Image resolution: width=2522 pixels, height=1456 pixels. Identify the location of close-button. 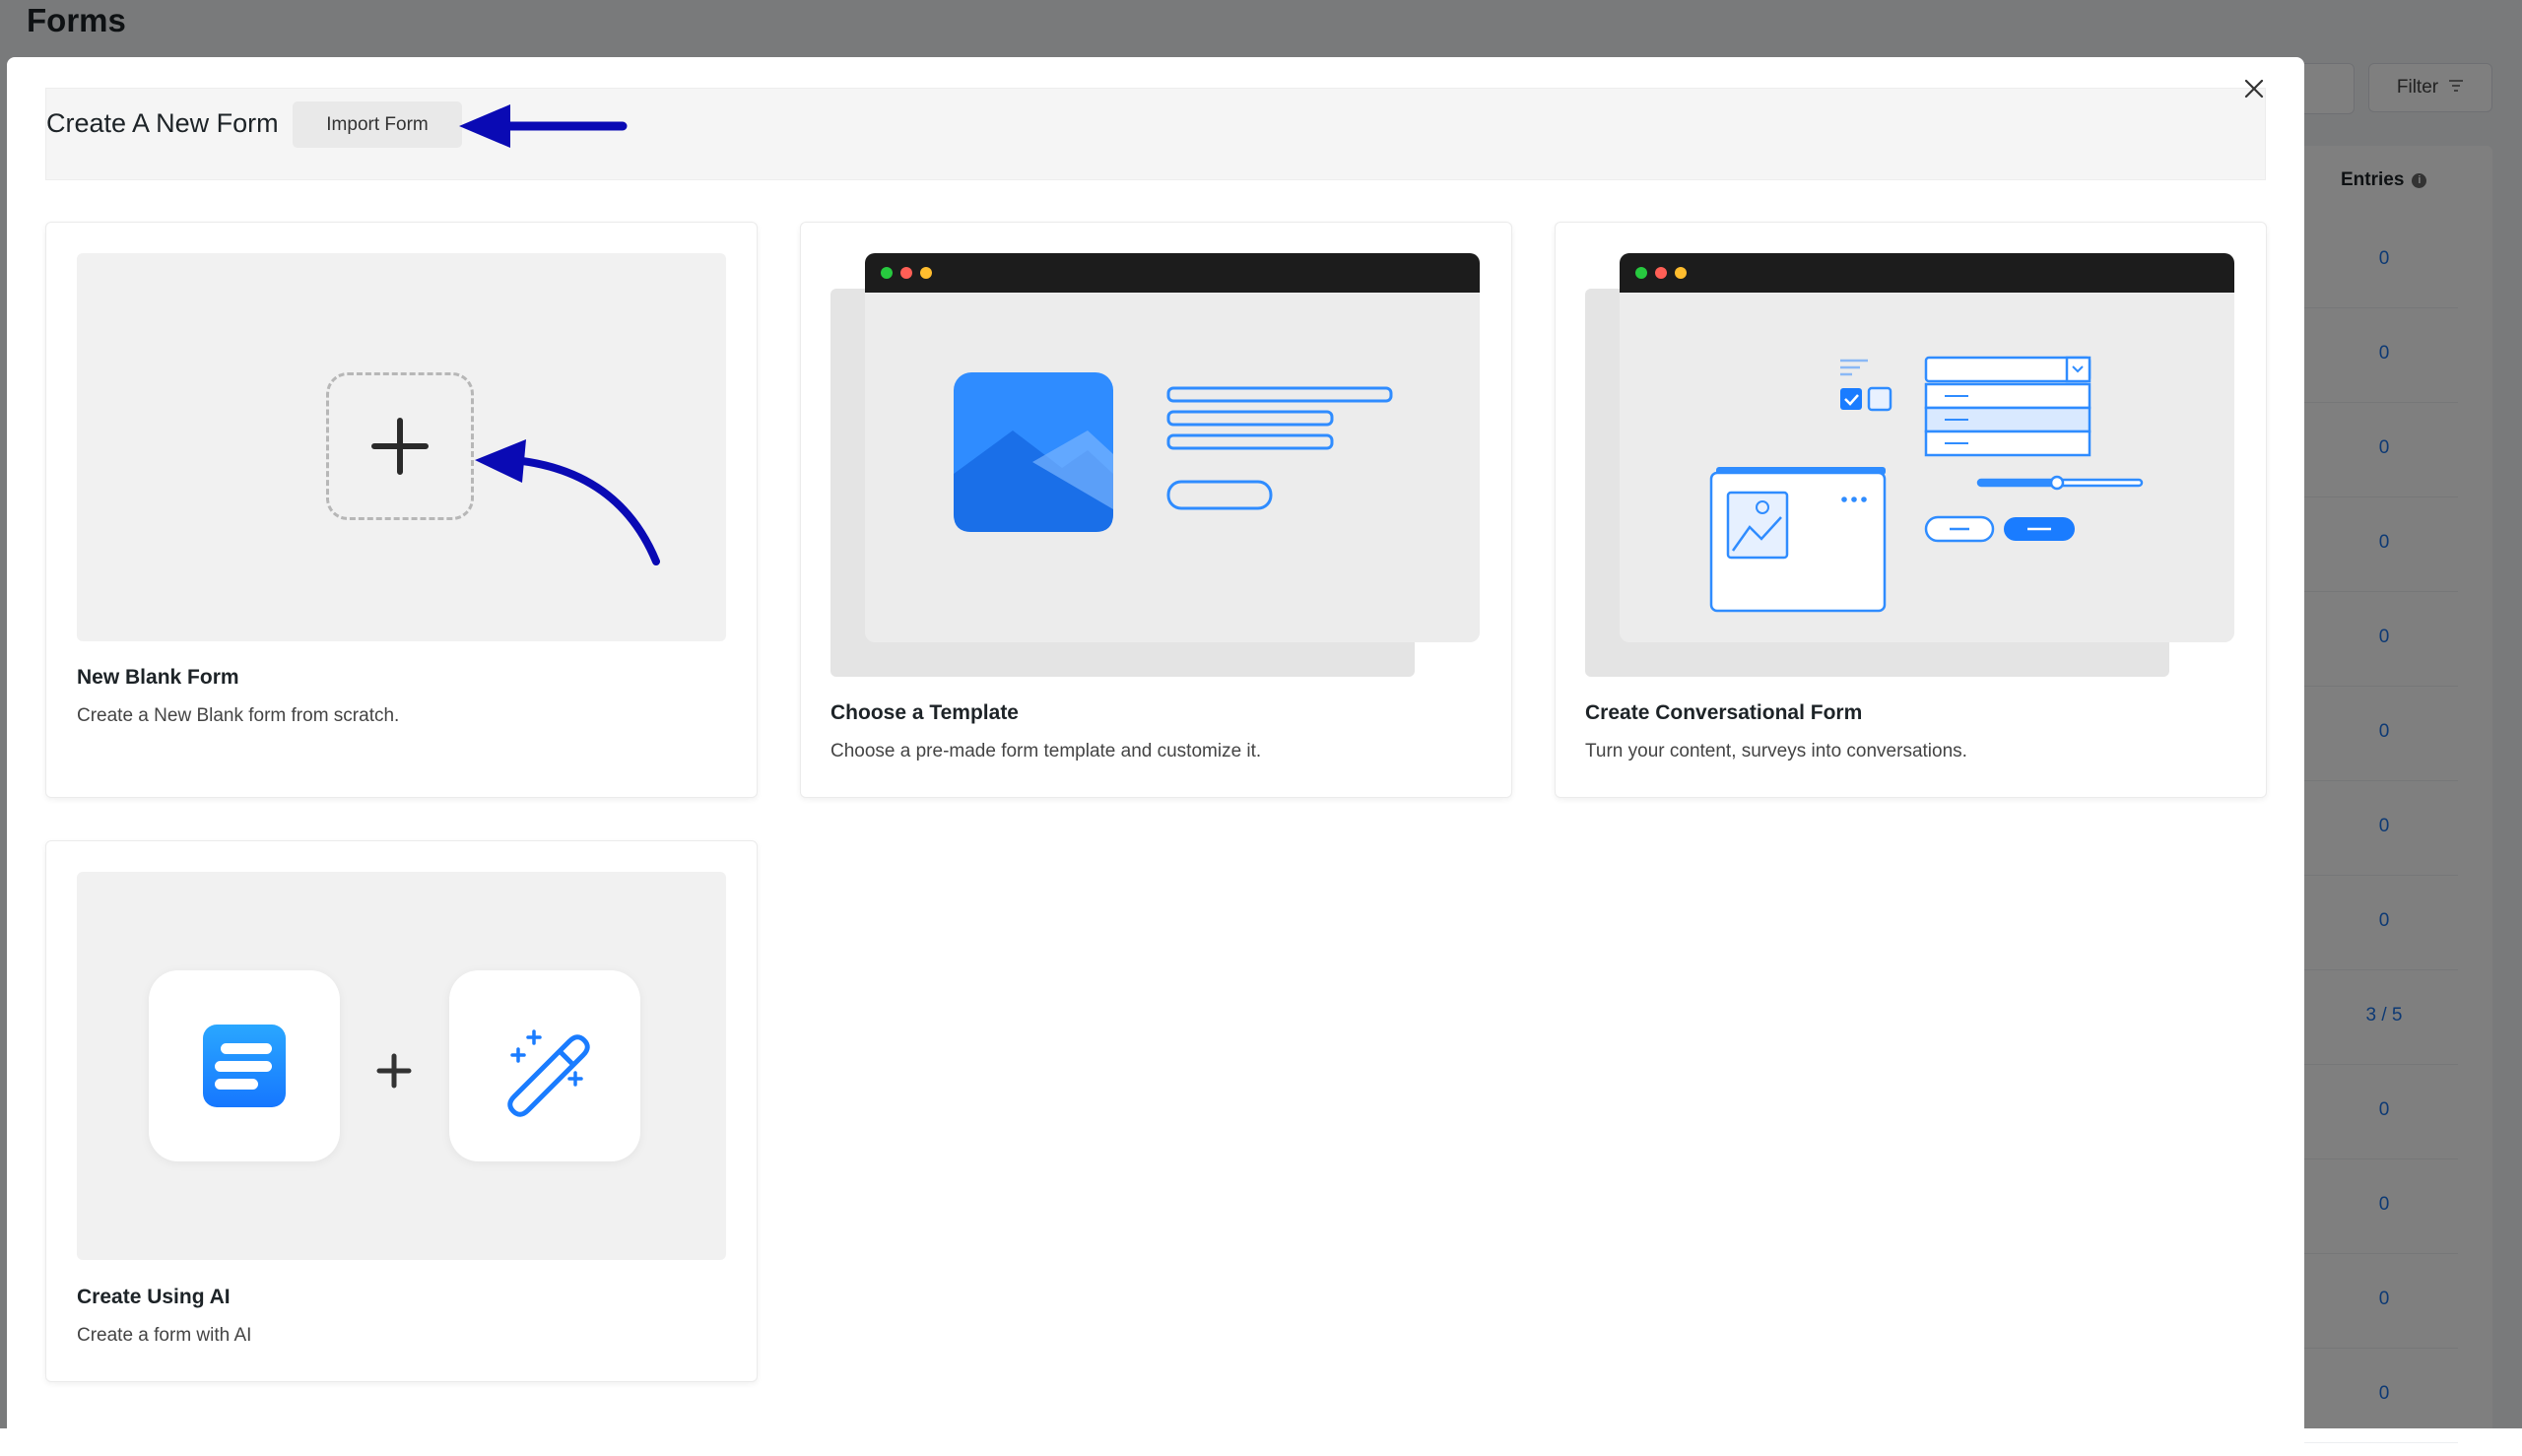
(2254, 88).